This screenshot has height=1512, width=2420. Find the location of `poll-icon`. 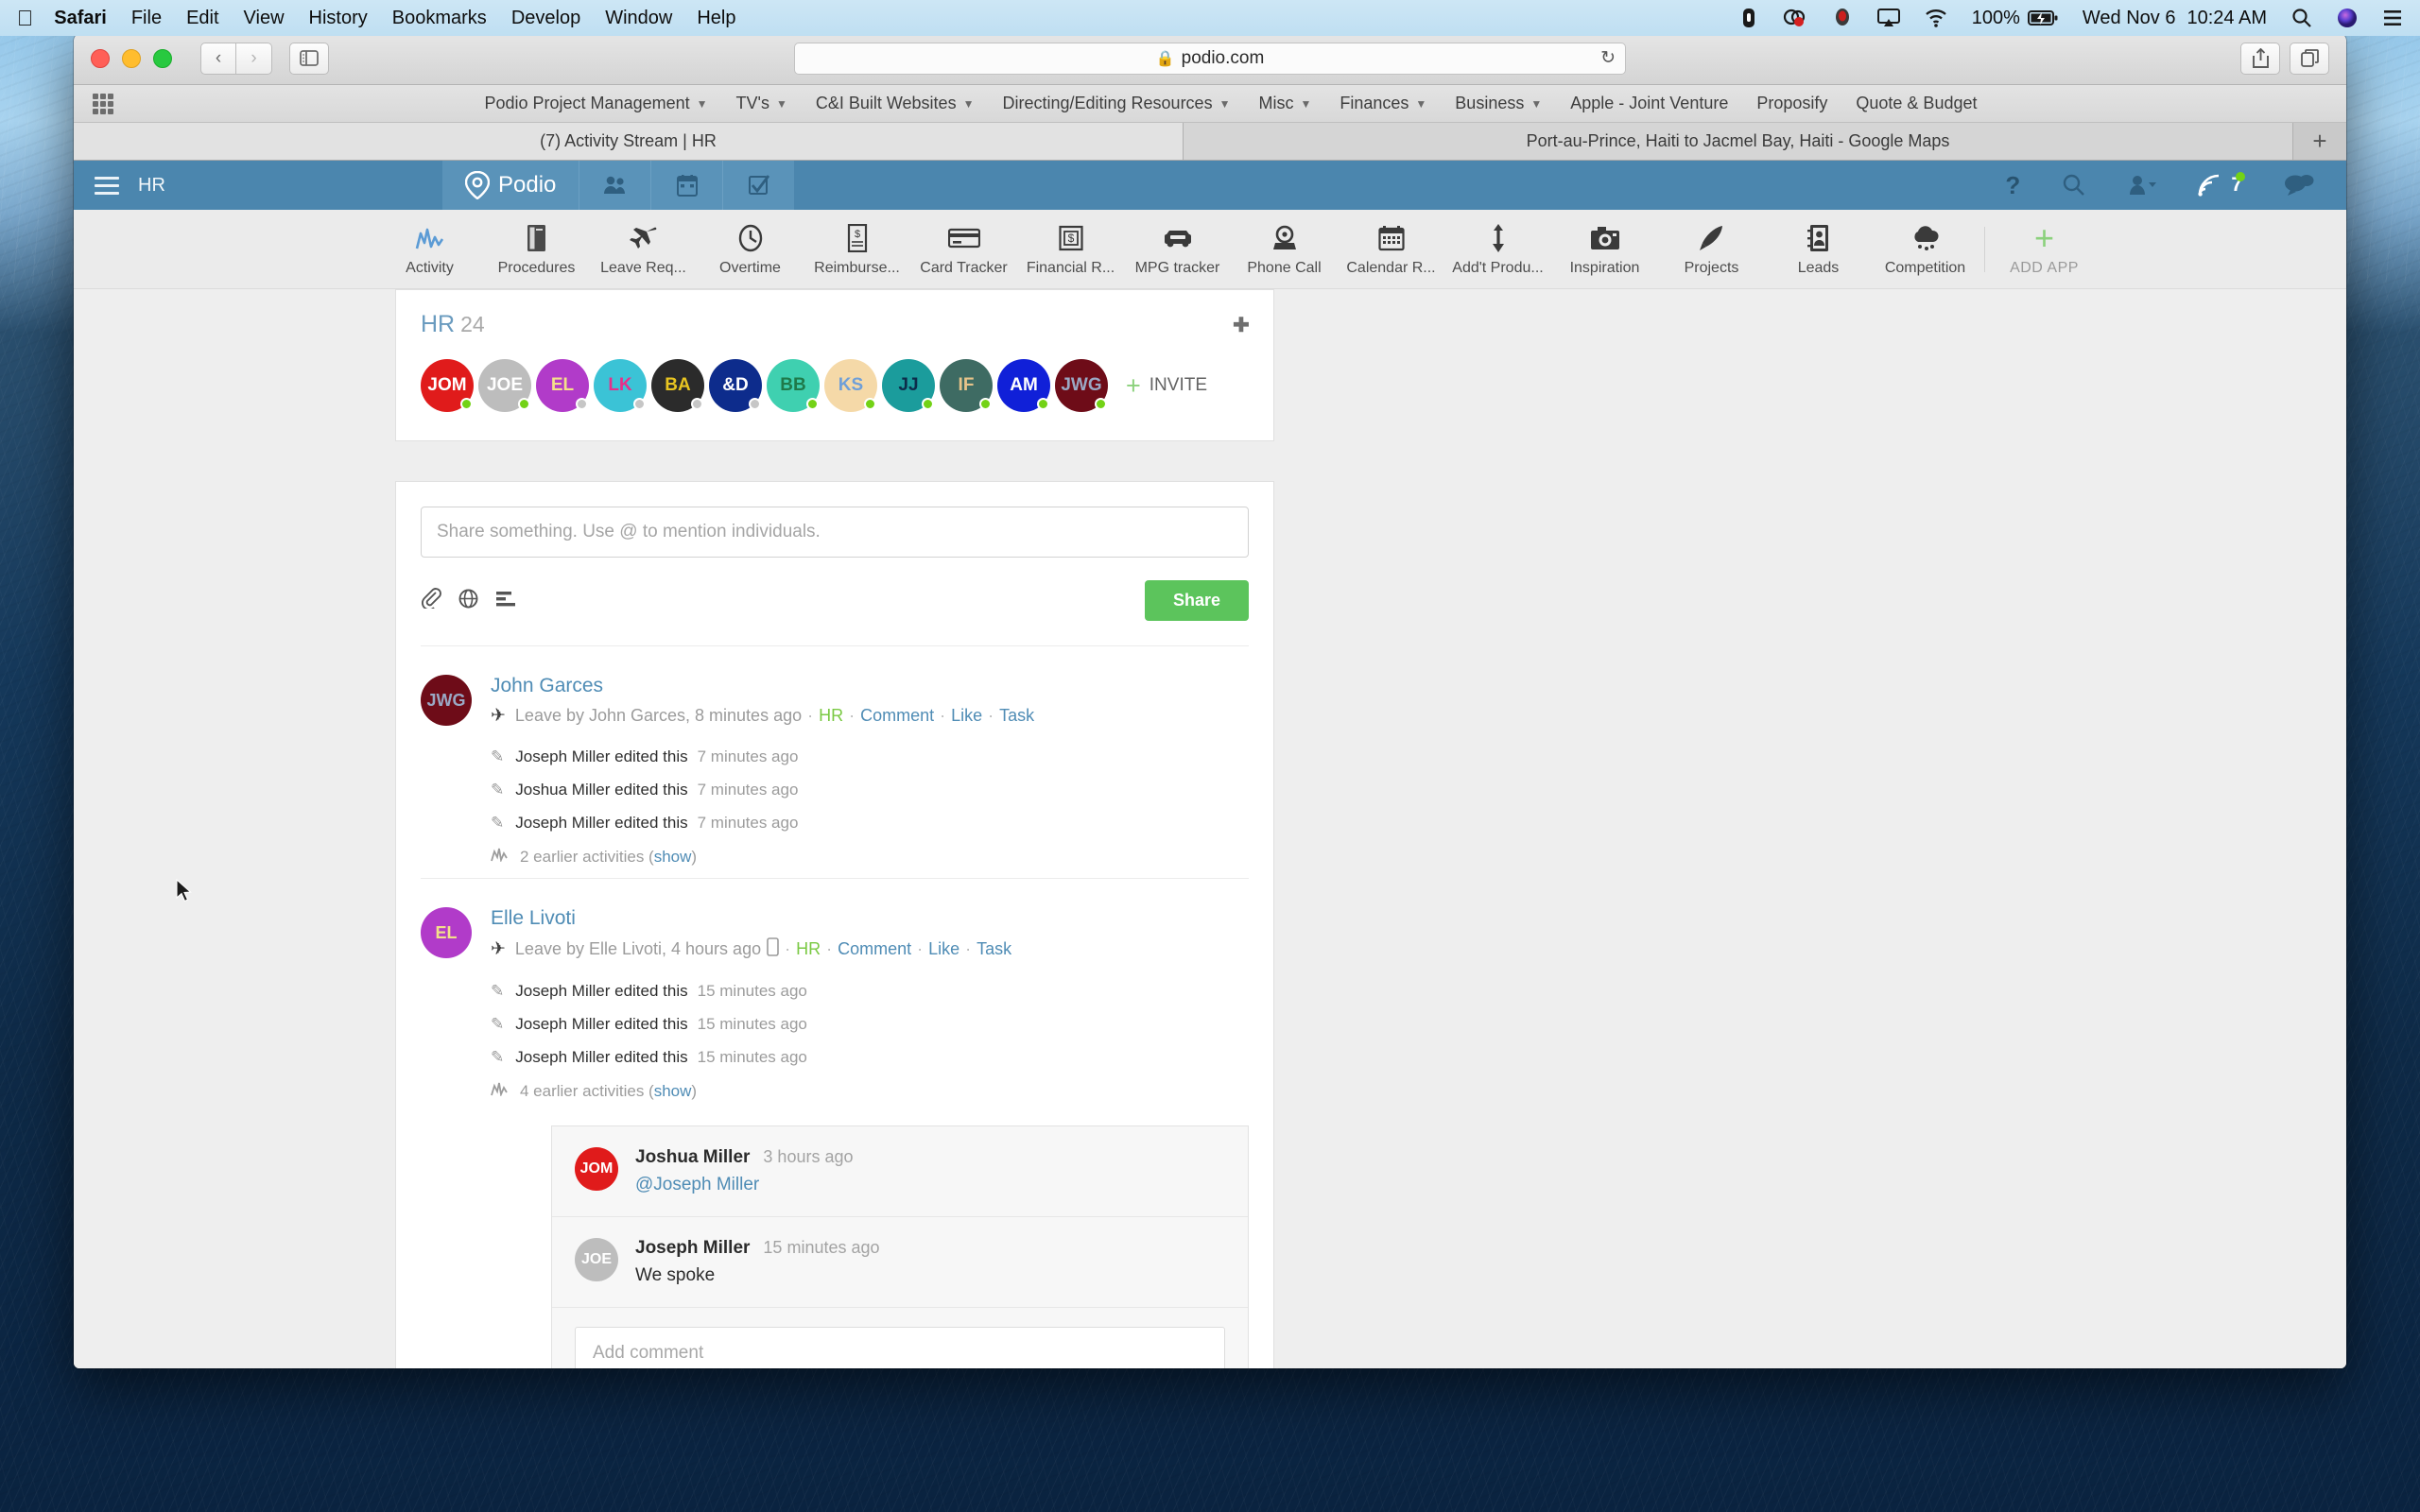

poll-icon is located at coordinates (505, 600).